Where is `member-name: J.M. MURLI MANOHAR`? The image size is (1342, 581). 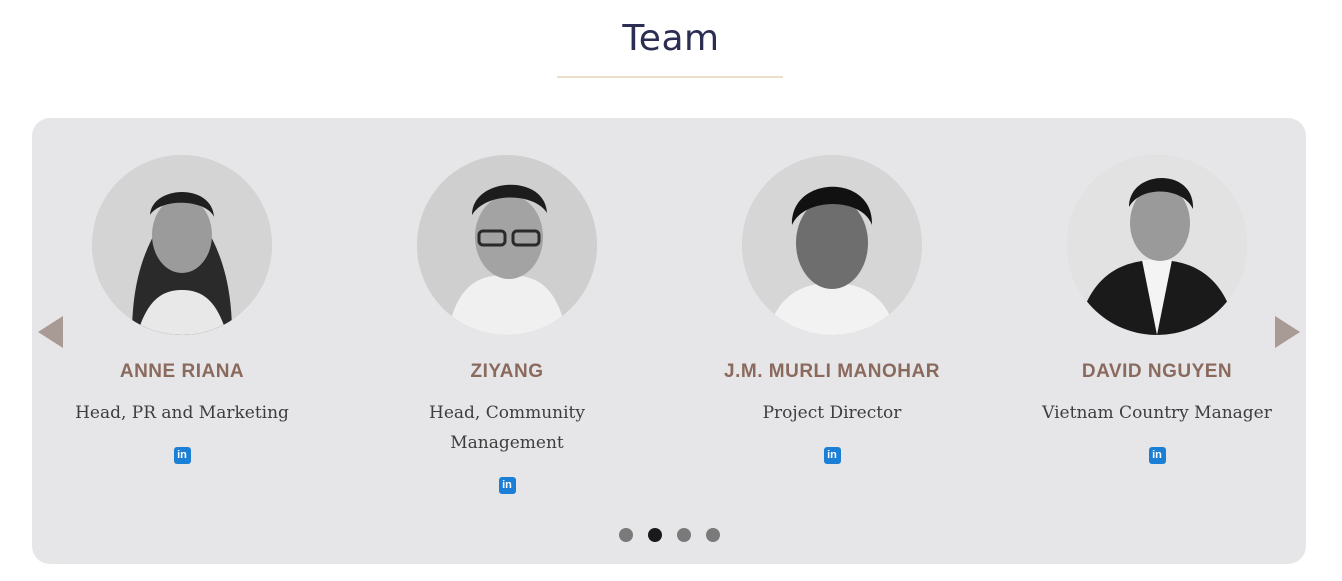 member-name: J.M. MURLI MANOHAR is located at coordinates (832, 371).